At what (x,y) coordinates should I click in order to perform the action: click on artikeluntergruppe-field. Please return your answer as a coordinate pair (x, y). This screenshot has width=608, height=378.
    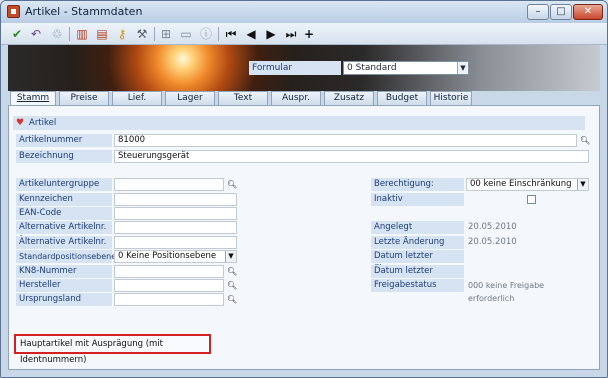
    Looking at the image, I should click on (169, 184).